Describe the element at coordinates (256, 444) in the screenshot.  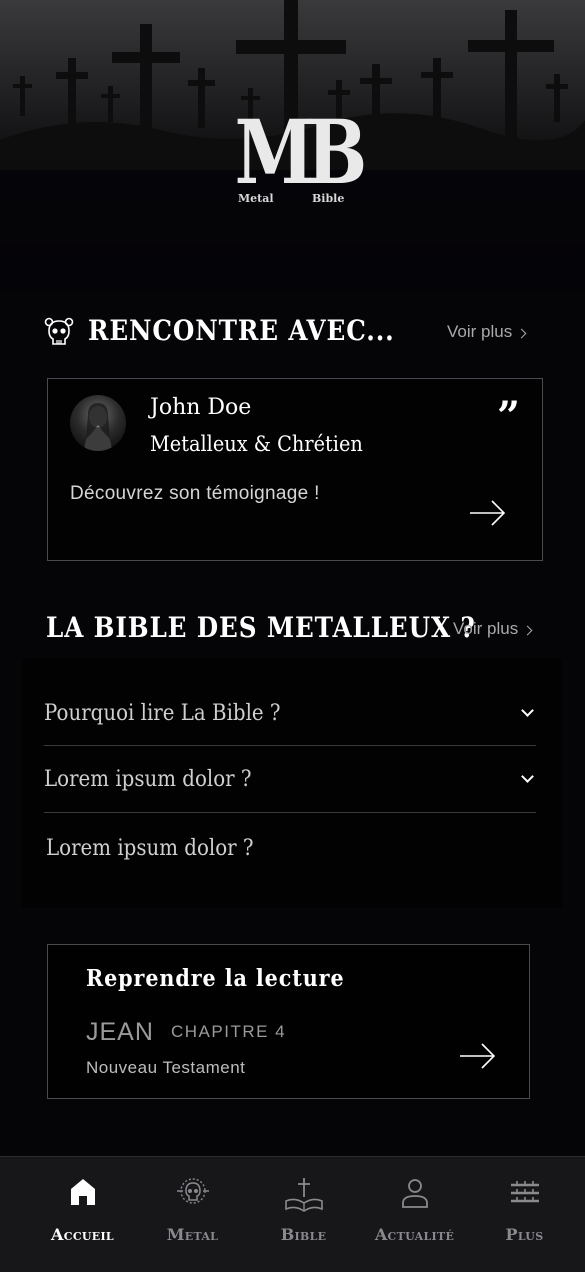
I see `person-role: Metalleux & Chrétien` at that location.